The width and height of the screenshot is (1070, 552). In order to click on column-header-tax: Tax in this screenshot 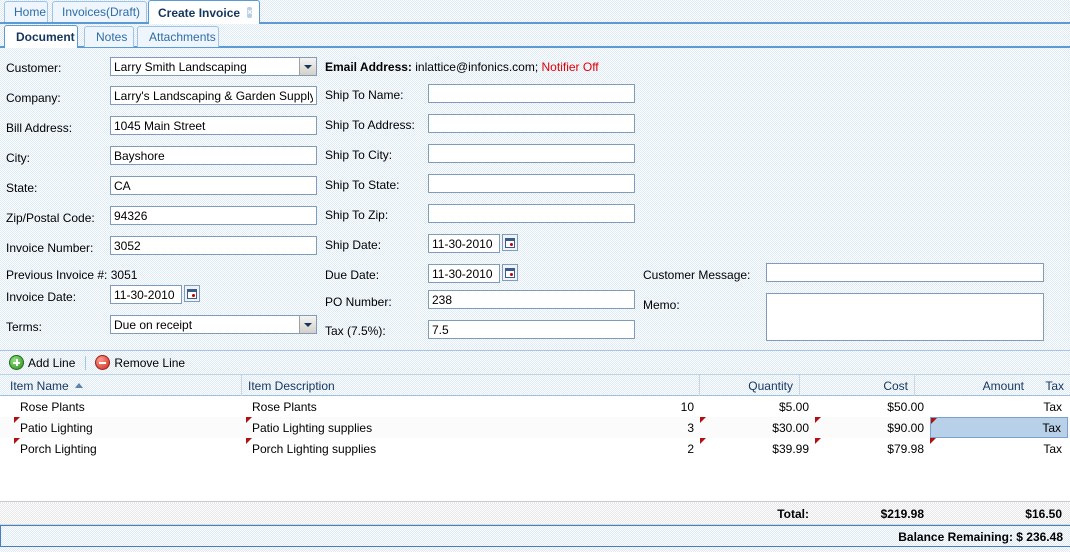, I will do `click(1000, 385)`.